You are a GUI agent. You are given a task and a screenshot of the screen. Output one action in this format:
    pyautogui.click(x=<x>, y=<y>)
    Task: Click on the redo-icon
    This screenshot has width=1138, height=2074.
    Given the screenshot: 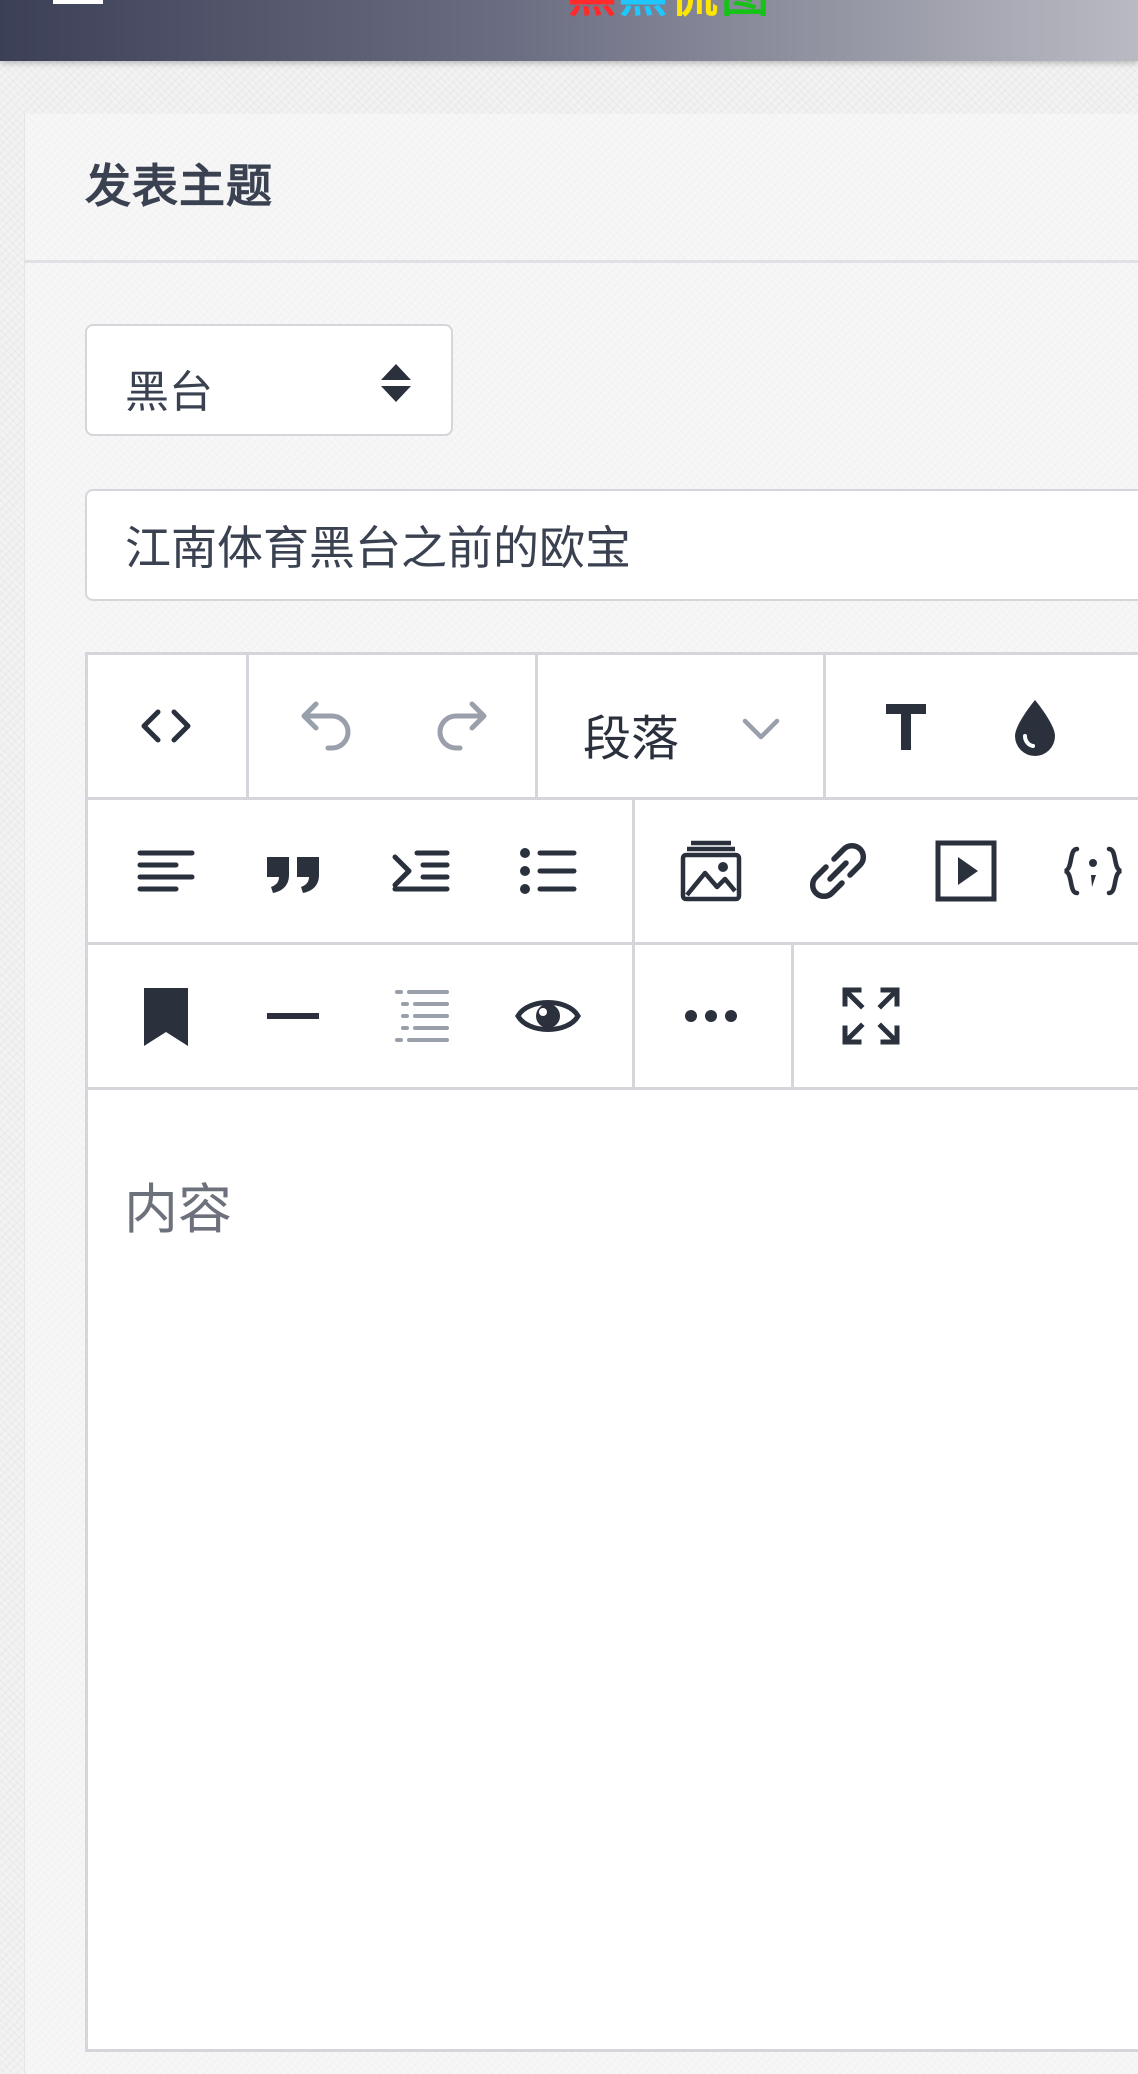 What is the action you would take?
    pyautogui.click(x=460, y=726)
    